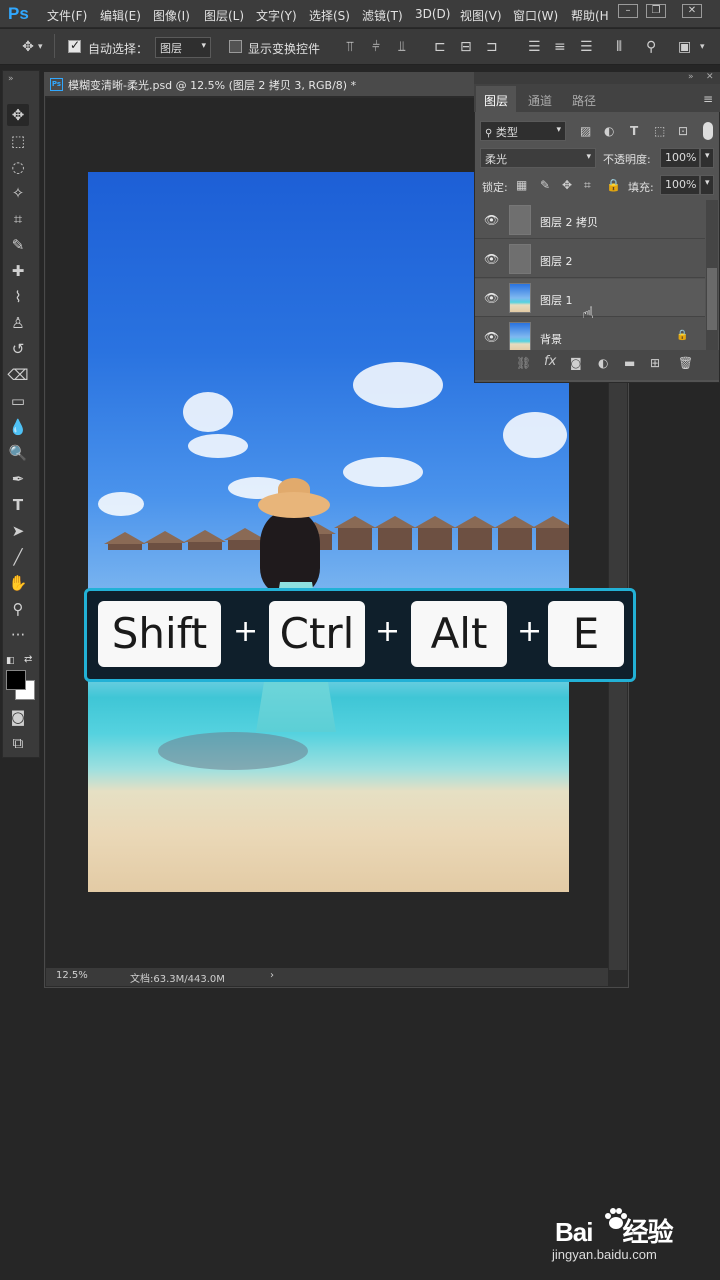 Image resolution: width=720 pixels, height=1280 pixels. I want to click on lock-transparent-icon: ▦, so click(521, 185).